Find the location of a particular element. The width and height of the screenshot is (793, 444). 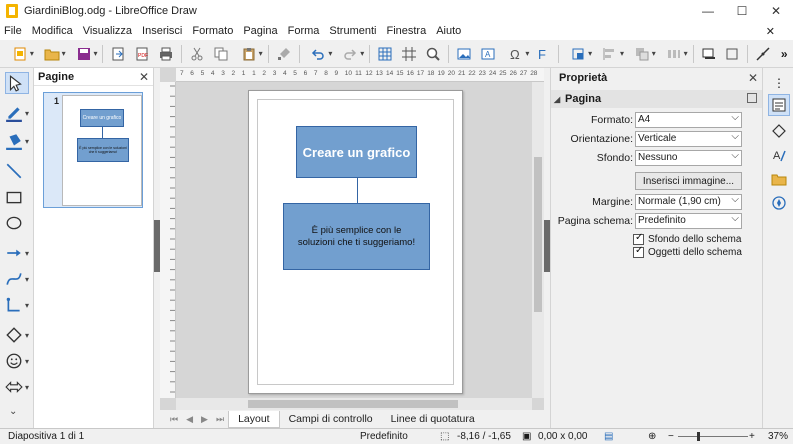

grid-button is located at coordinates (385, 54).